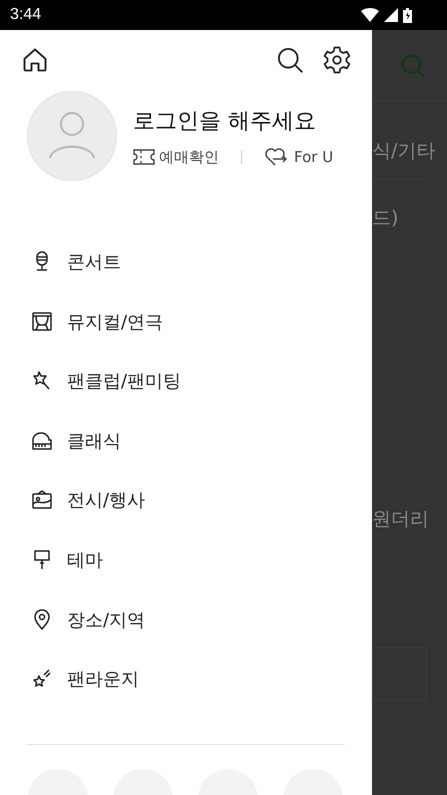 This screenshot has height=795, width=447. What do you see at coordinates (404, 151) in the screenshot?
I see `category-text: 식/기타` at bounding box center [404, 151].